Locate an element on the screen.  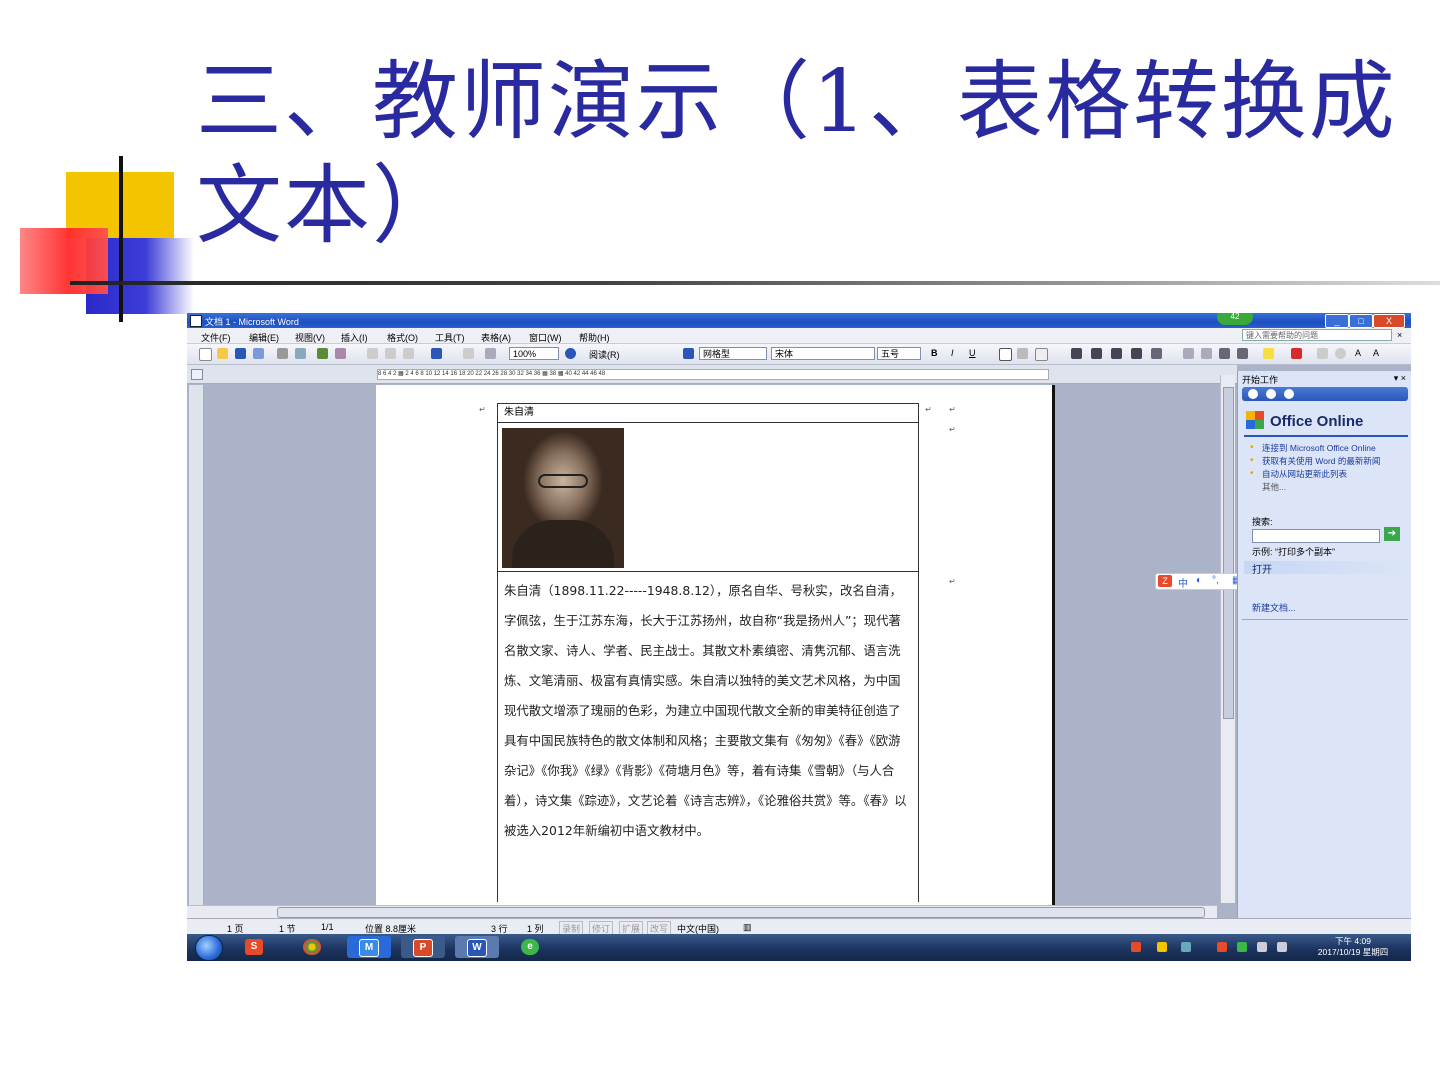
menu-window: 窗口(W) is located at coordinates (545, 337).